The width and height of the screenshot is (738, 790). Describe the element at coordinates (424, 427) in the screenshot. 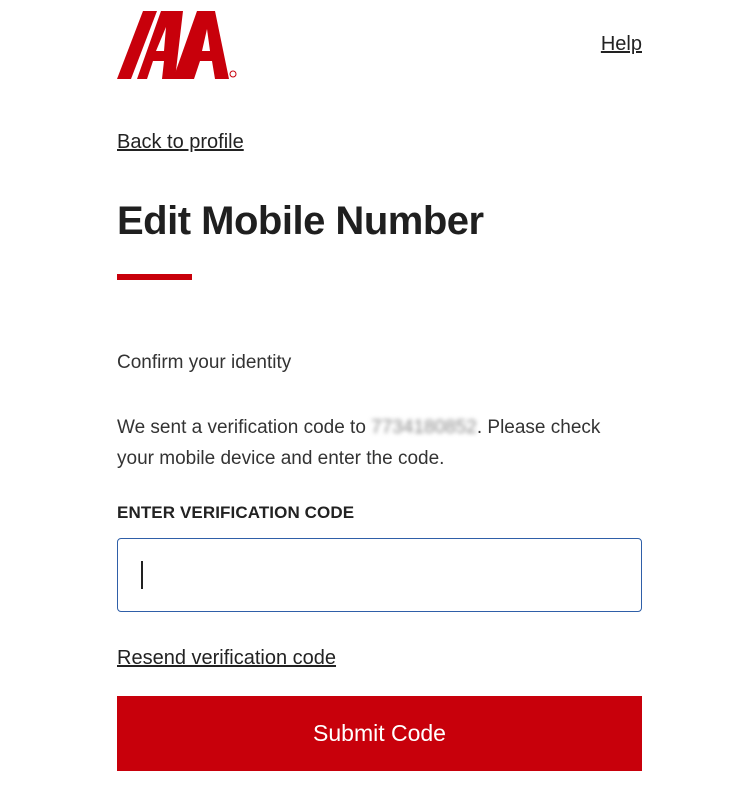

I see `phone-number-redacted: 7734180852` at that location.